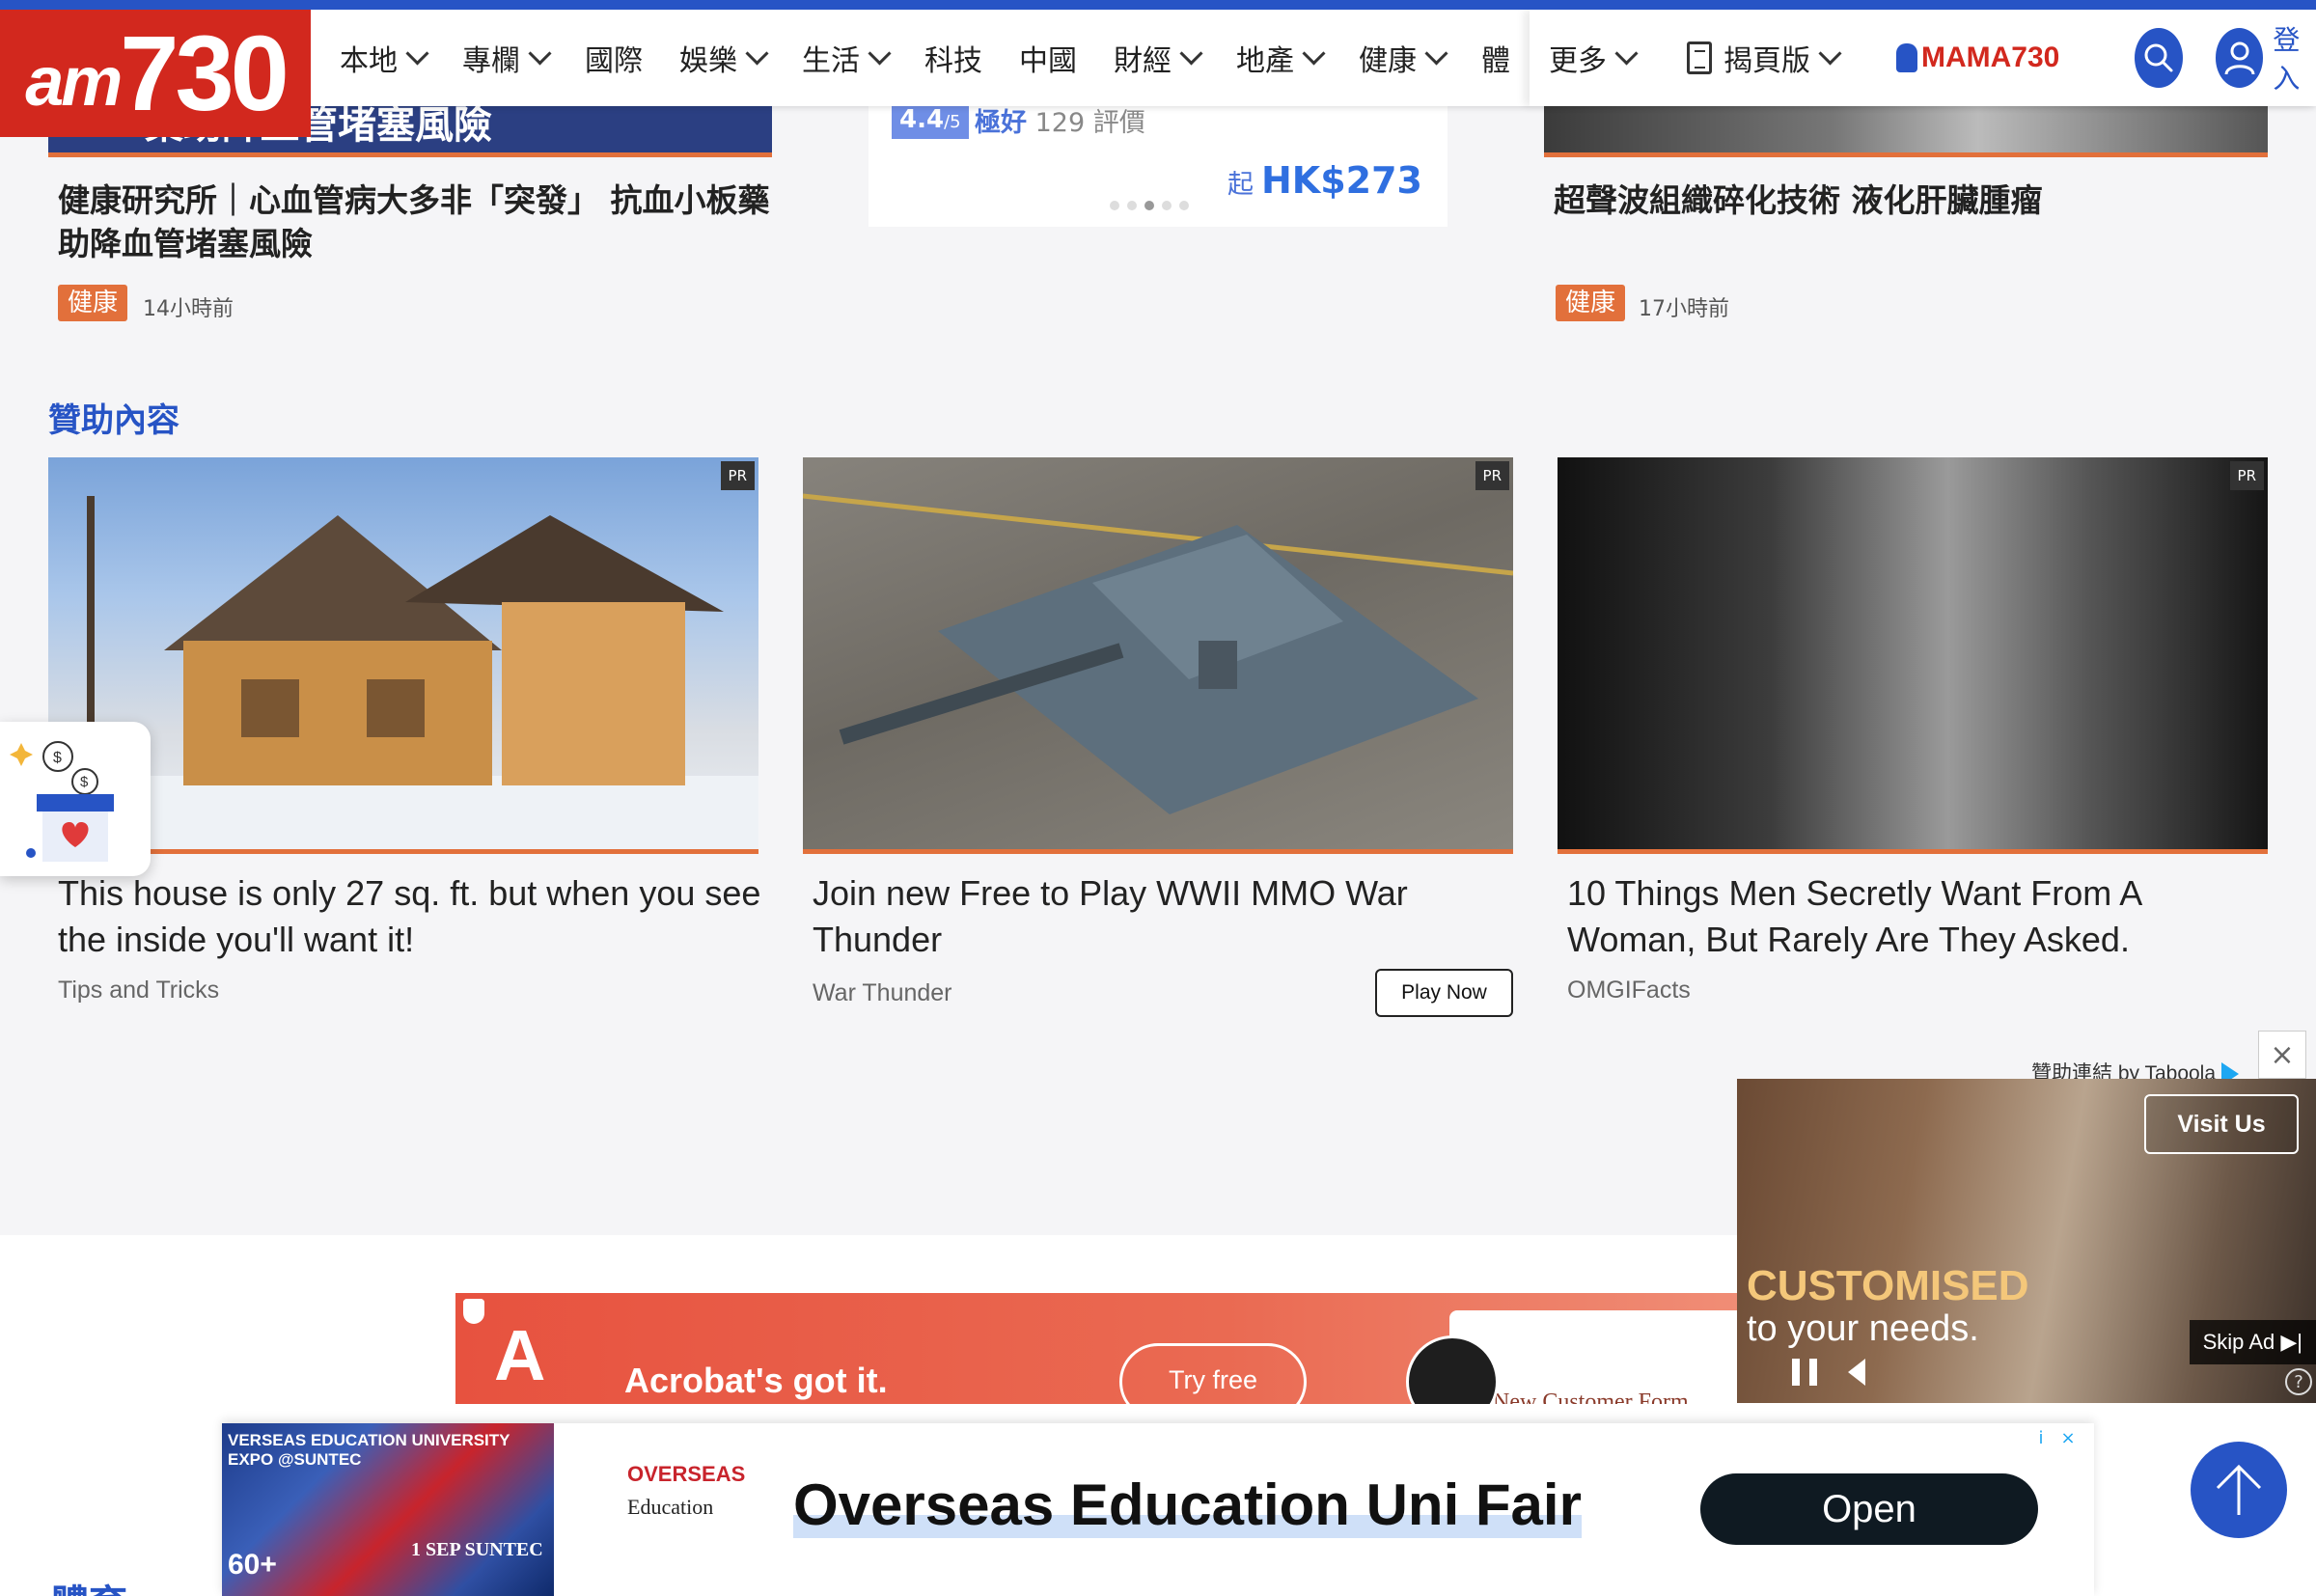  I want to click on volume-icon, so click(1856, 1373).